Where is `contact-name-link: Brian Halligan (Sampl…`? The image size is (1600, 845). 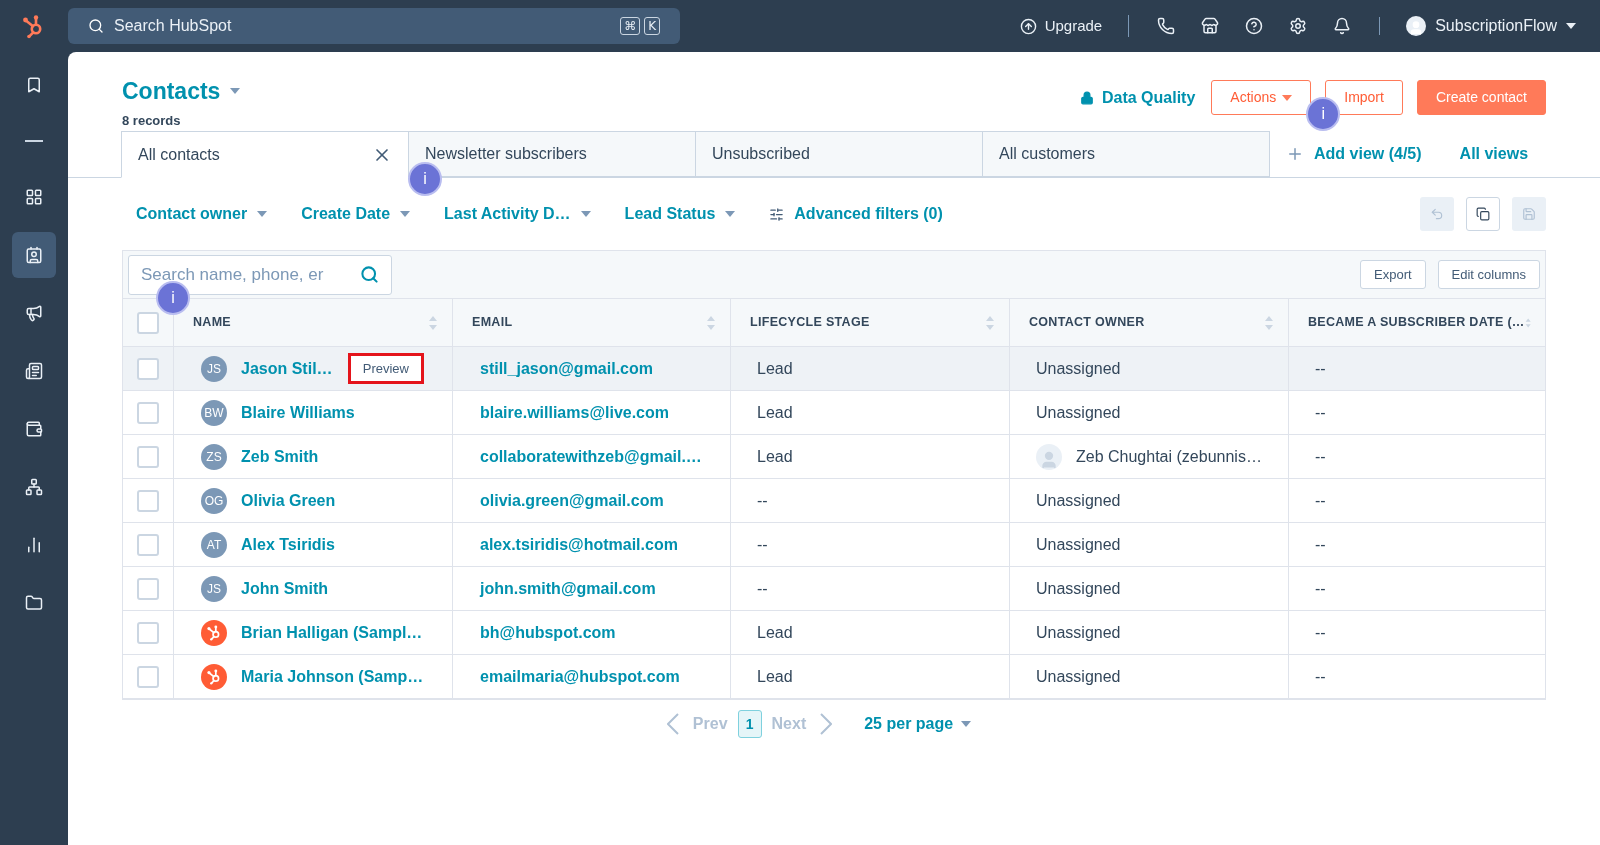
contact-name-link: Brian Halligan (Sampl… is located at coordinates (332, 632).